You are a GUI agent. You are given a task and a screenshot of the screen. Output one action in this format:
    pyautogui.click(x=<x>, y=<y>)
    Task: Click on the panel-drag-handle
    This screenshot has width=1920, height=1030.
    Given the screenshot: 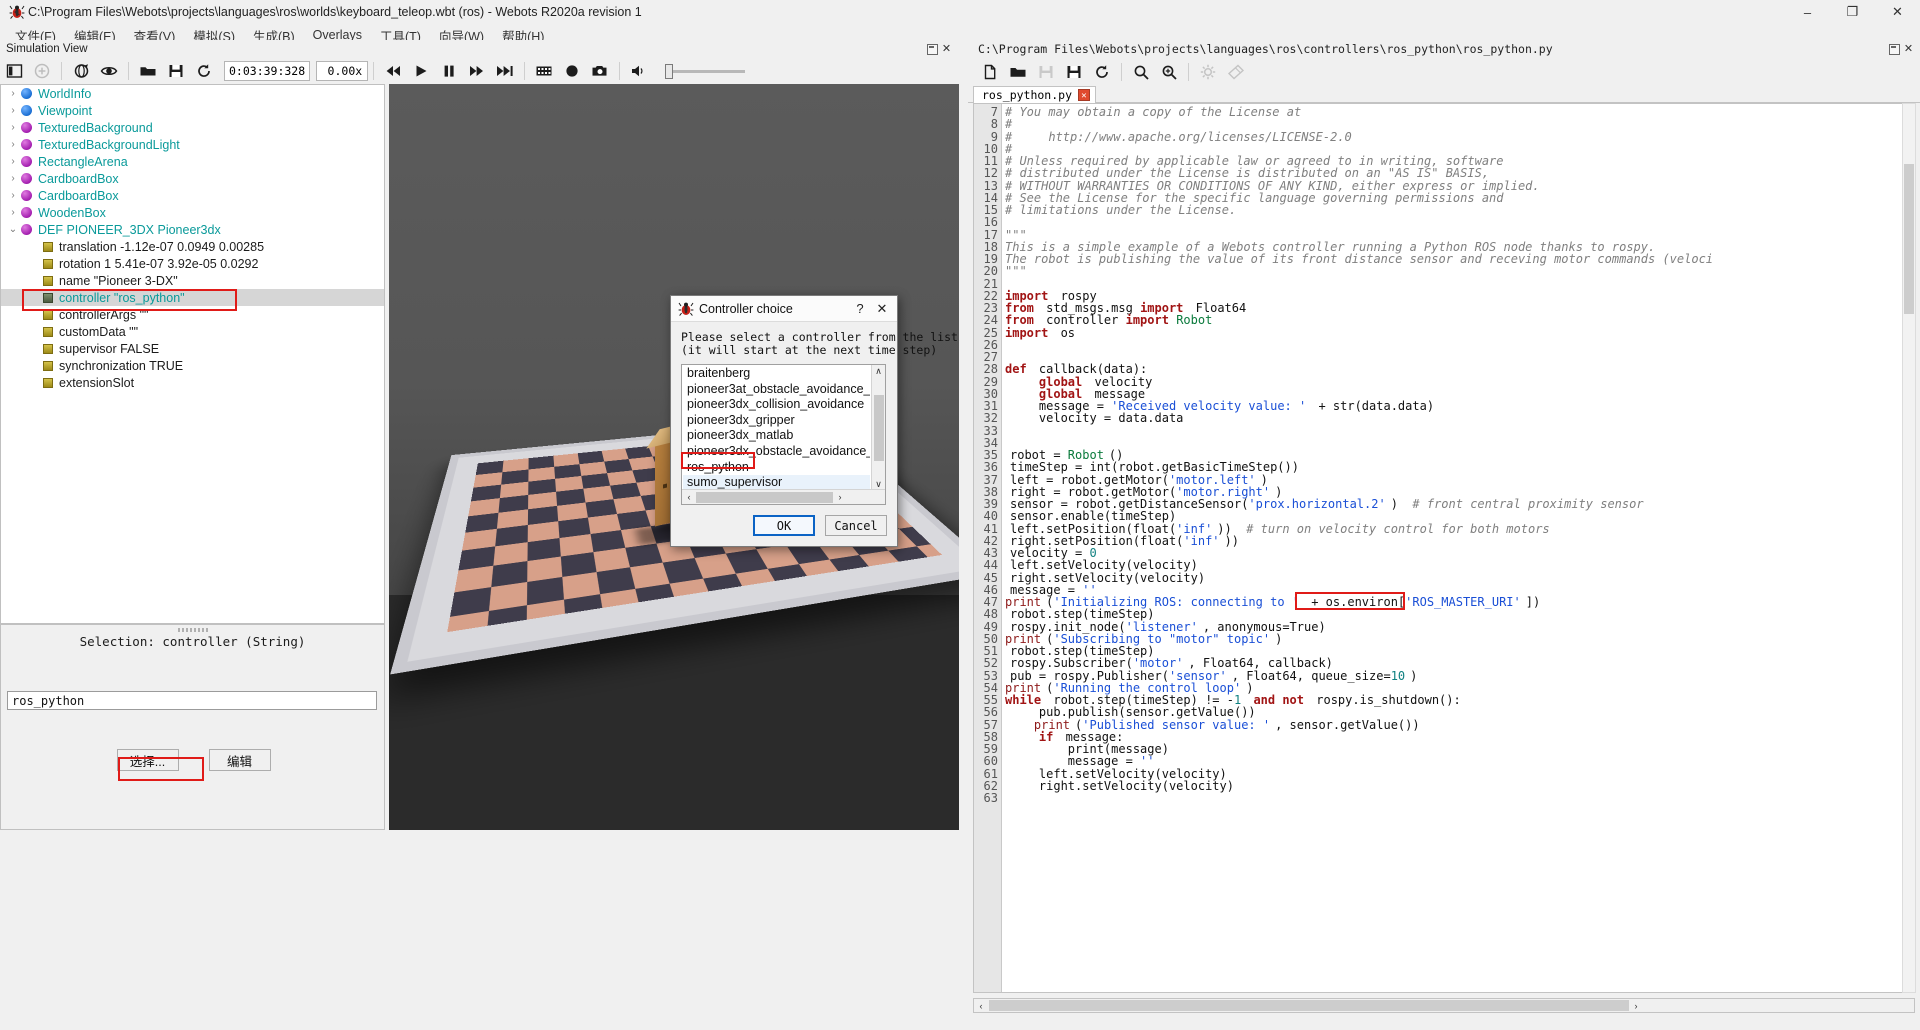 What is the action you would take?
    pyautogui.click(x=192, y=630)
    